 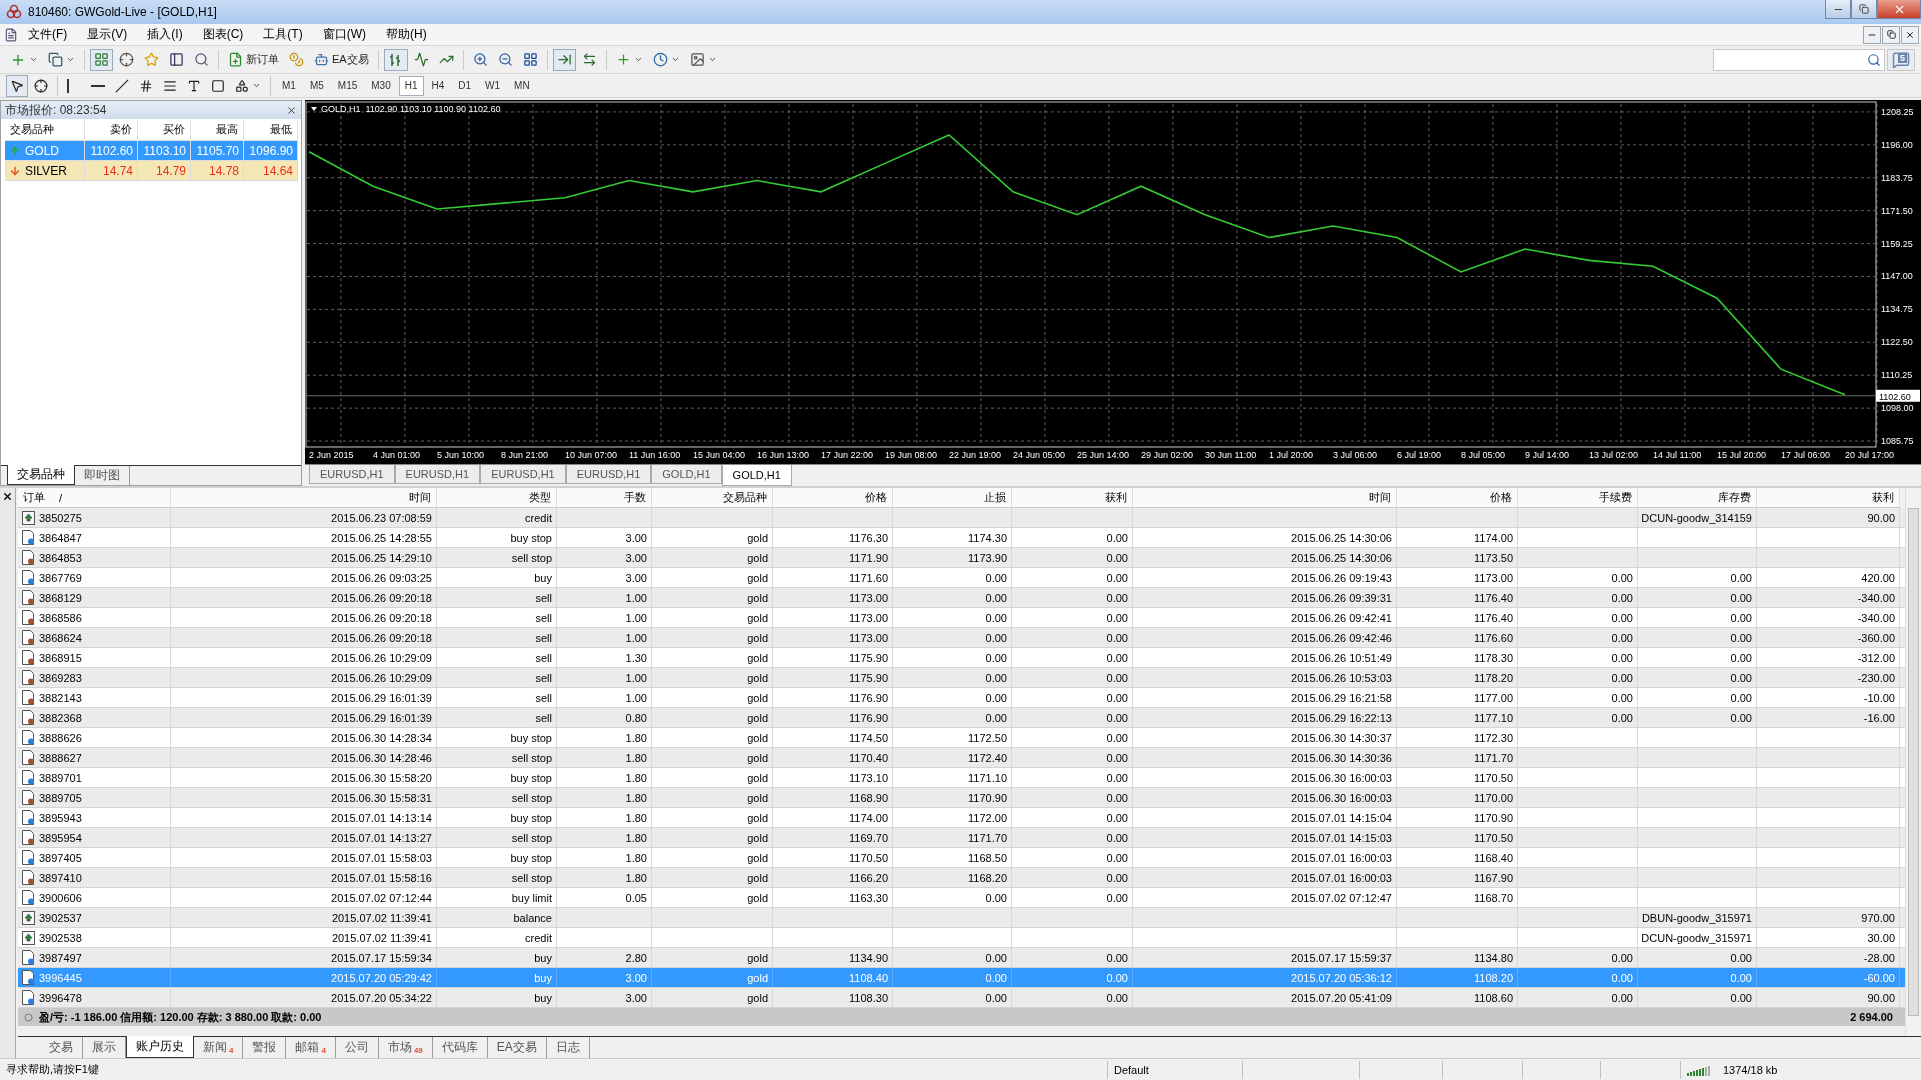 I want to click on table-row: 3889701 2015.06.30 15:58:20 buy stop 1.80 gold 1173.10 1171.10 0.00 2015.06.30 16:00:03 1170.50, so click(x=961, y=778).